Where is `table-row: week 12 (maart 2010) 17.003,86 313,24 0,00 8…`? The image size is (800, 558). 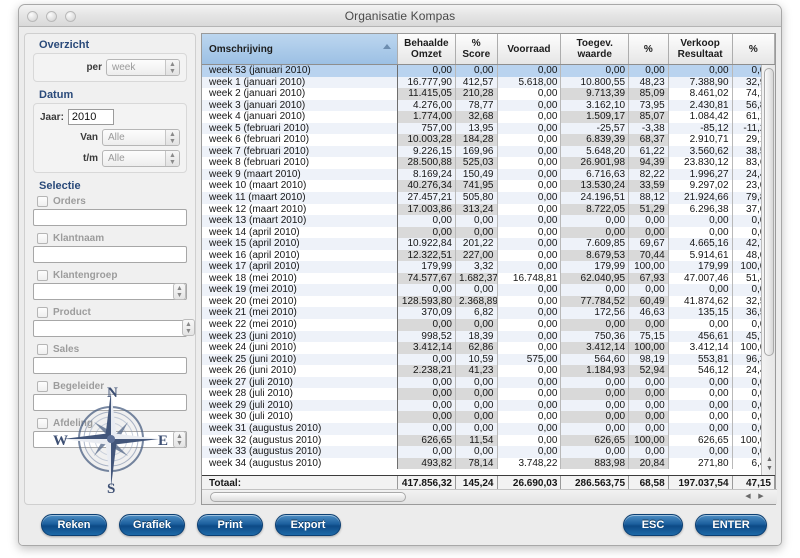 table-row: week 12 (maart 2010) 17.003,86 313,24 0,00 8… is located at coordinates (488, 209).